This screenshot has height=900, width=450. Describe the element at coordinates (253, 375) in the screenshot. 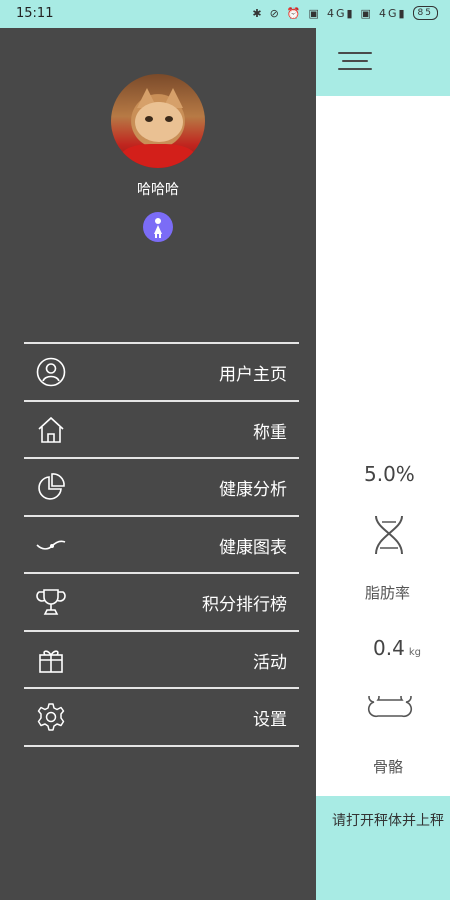

I see `menu-item-label: 用户主页` at that location.